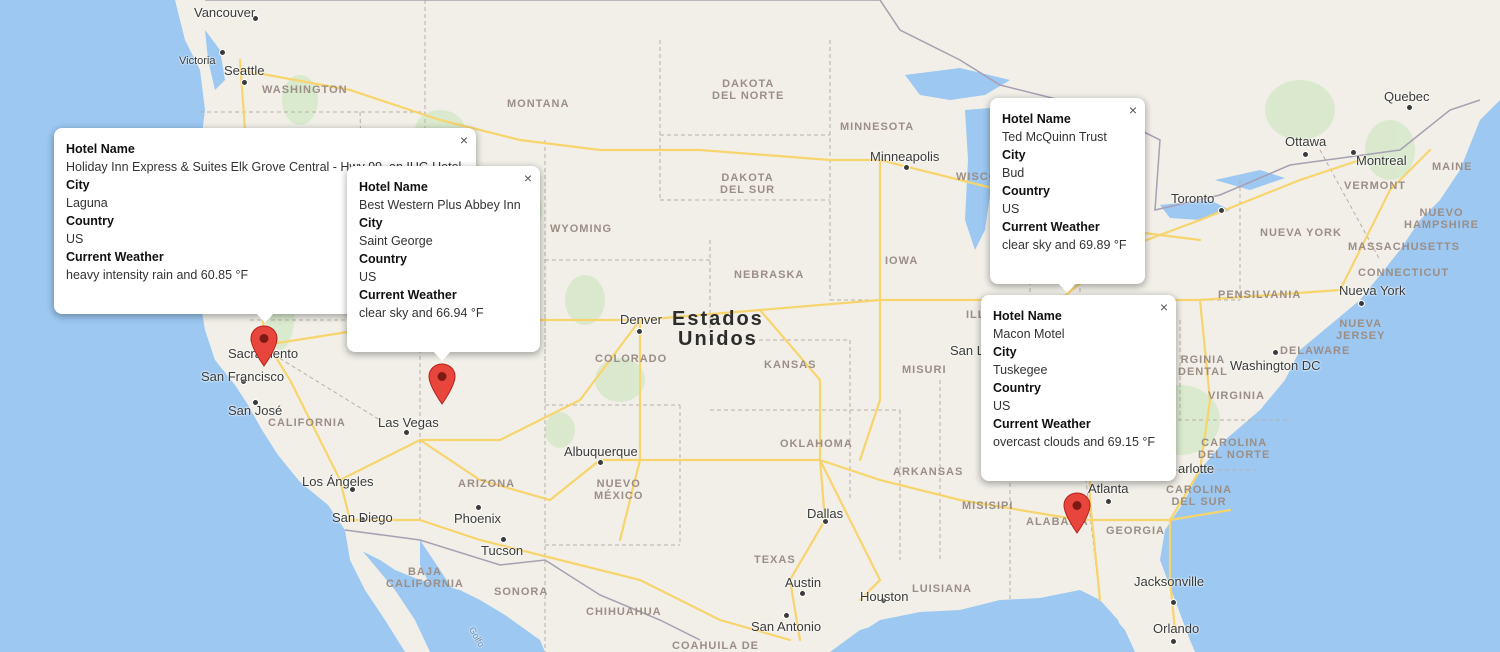  Describe the element at coordinates (1381, 160) in the screenshot. I see `city-montreal: Montreal` at that location.